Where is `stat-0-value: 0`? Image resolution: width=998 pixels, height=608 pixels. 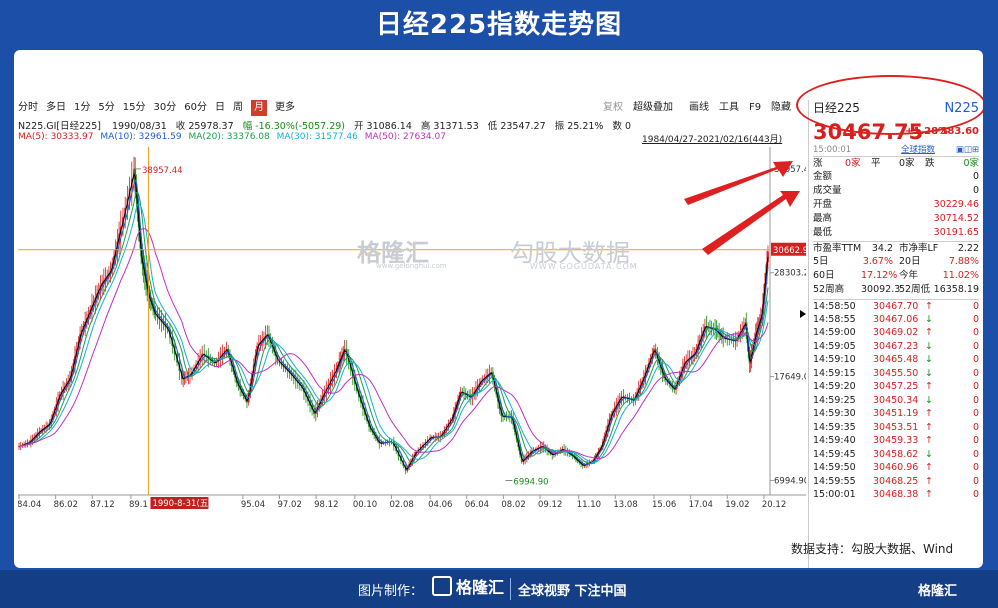 stat-0-value: 0 is located at coordinates (975, 176).